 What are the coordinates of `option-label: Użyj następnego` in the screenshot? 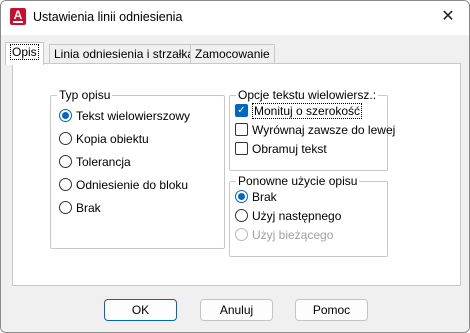 It's located at (297, 216).